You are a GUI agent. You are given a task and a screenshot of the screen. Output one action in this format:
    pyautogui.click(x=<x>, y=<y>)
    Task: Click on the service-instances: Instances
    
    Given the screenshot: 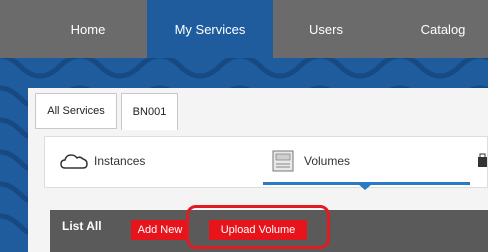 What is the action you would take?
    pyautogui.click(x=102, y=161)
    